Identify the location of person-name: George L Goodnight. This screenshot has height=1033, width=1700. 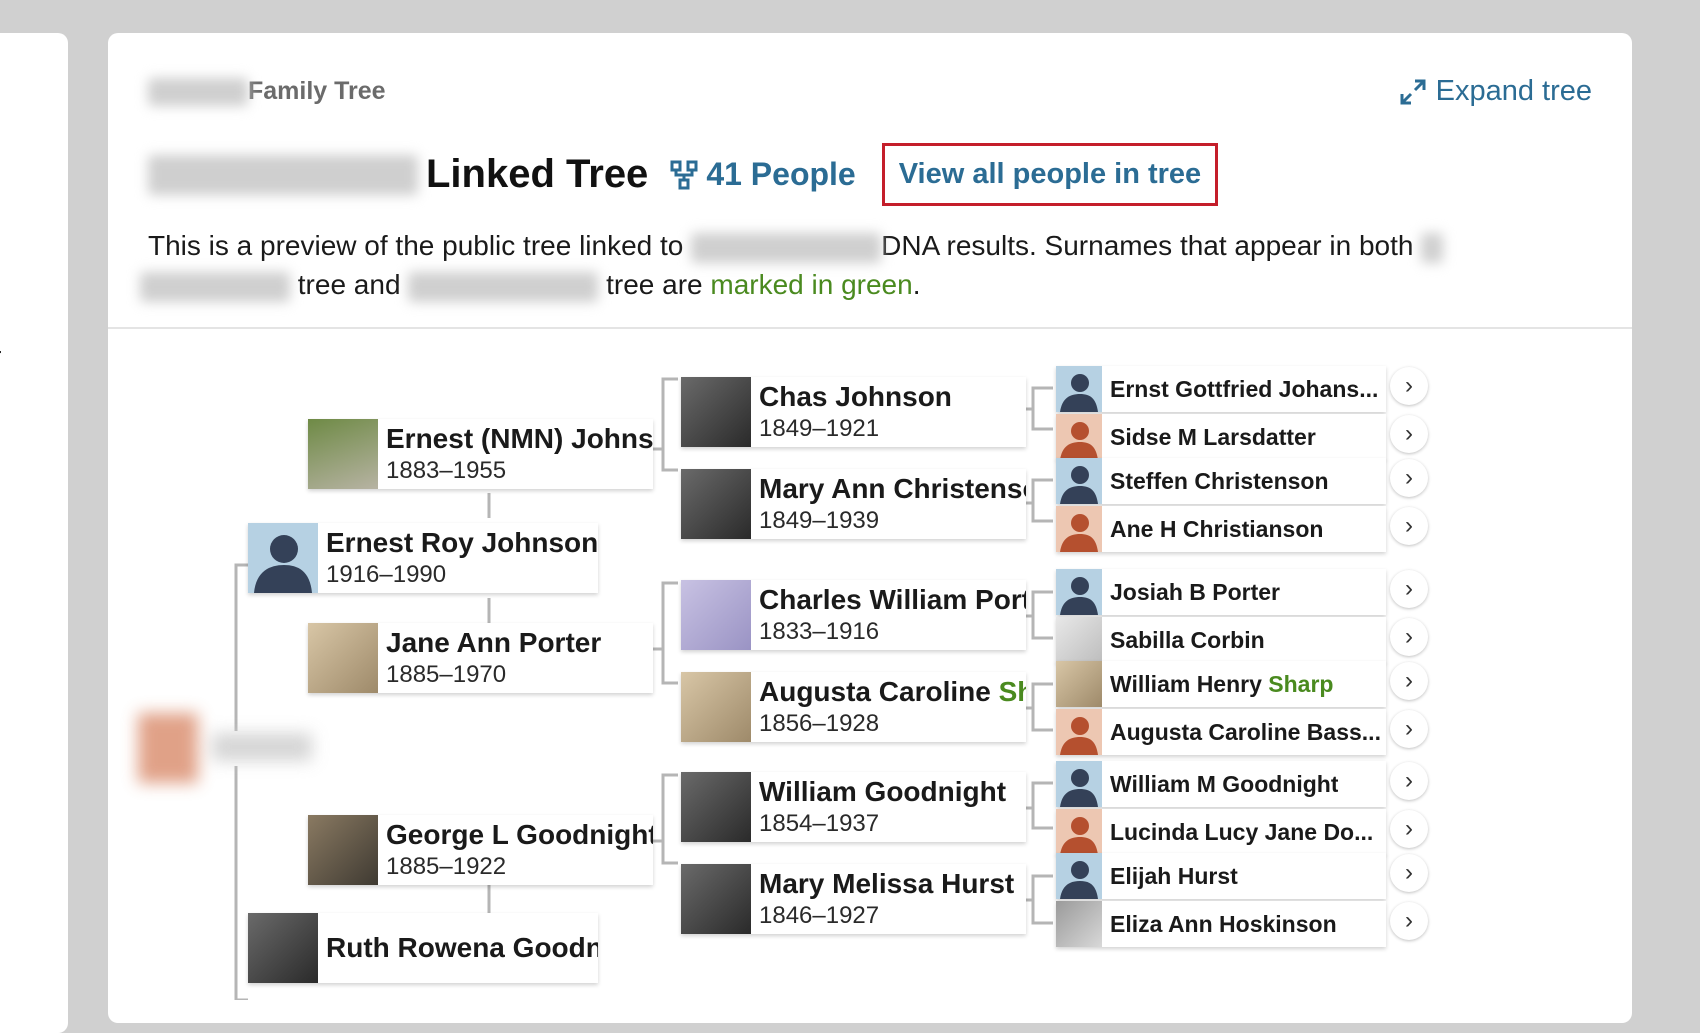
(519, 834).